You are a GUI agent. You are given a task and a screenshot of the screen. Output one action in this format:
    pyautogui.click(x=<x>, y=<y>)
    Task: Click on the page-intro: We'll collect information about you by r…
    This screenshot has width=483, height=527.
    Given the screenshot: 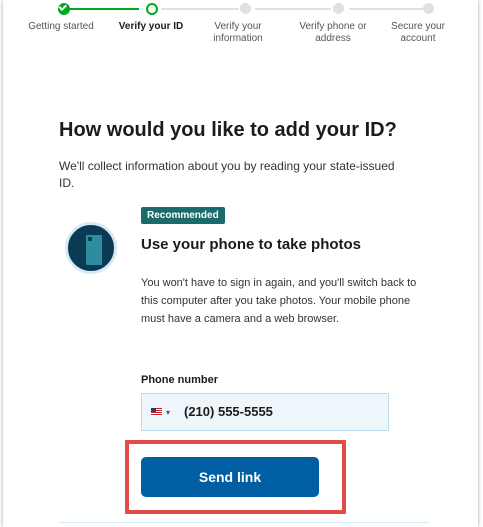 What is the action you would take?
    pyautogui.click(x=227, y=174)
    